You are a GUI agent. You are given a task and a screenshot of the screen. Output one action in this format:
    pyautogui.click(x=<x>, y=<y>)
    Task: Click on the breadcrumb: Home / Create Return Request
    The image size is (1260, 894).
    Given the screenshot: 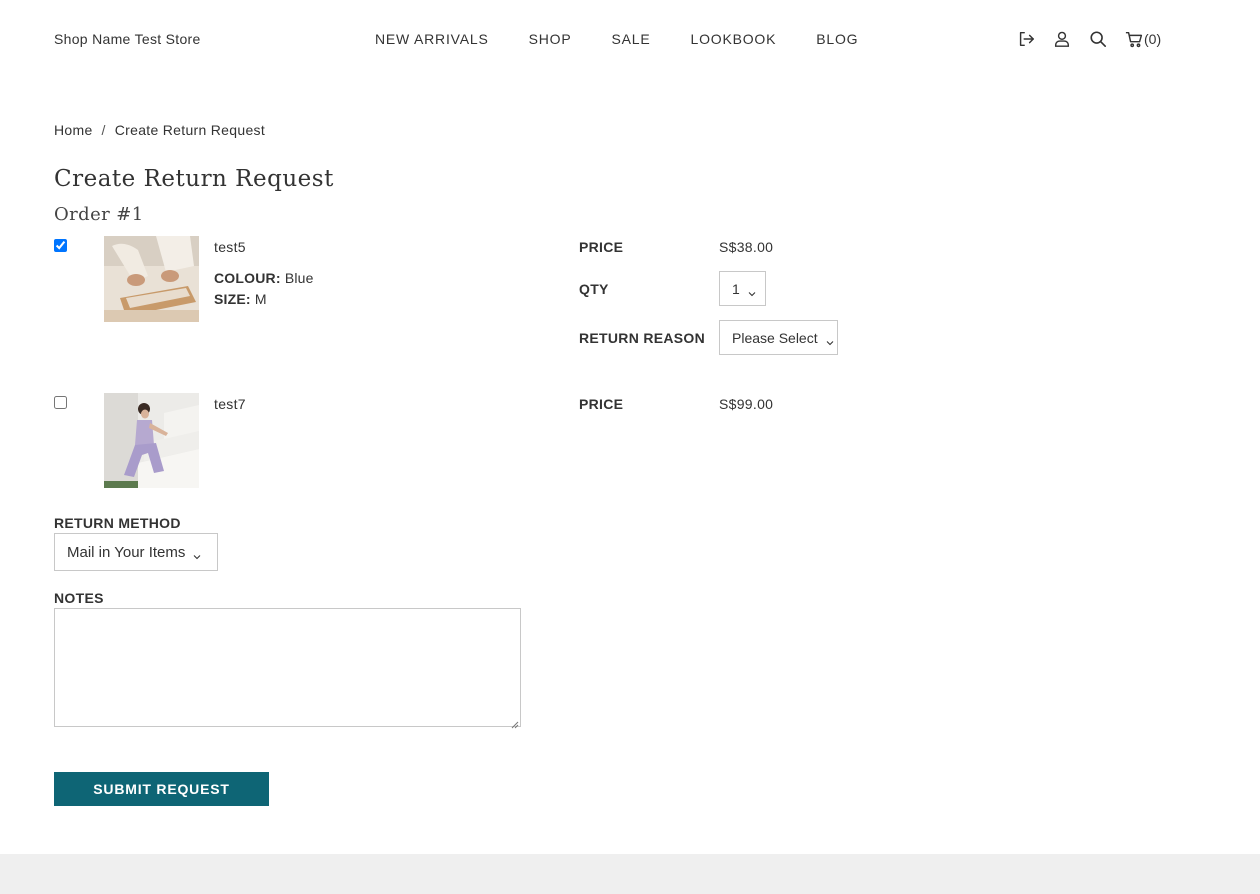 What is the action you would take?
    pyautogui.click(x=159, y=130)
    